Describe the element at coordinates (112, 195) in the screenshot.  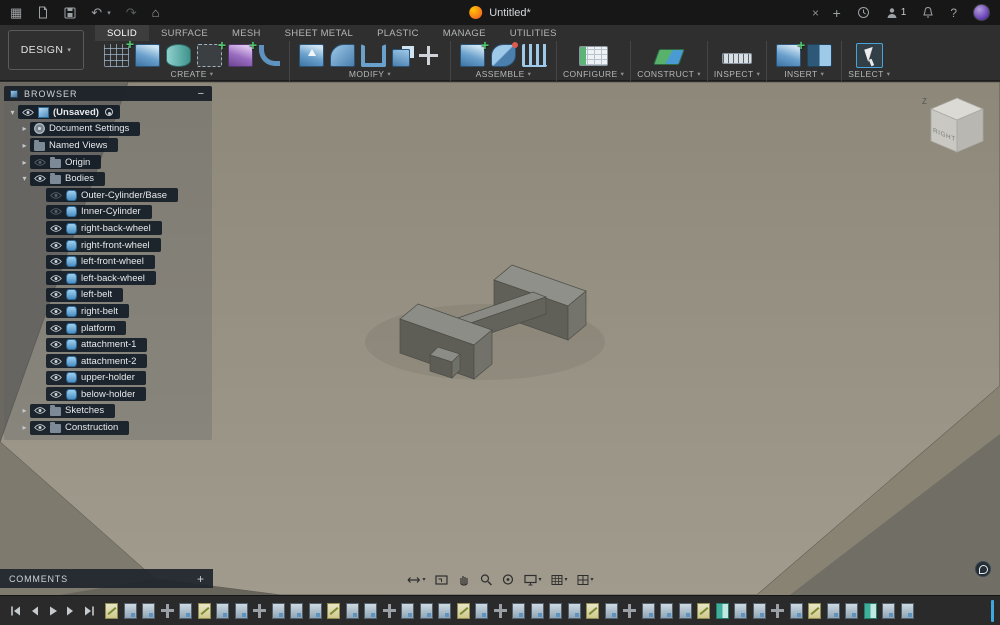
I see `browser-node: Outer-Cylinder/Base` at that location.